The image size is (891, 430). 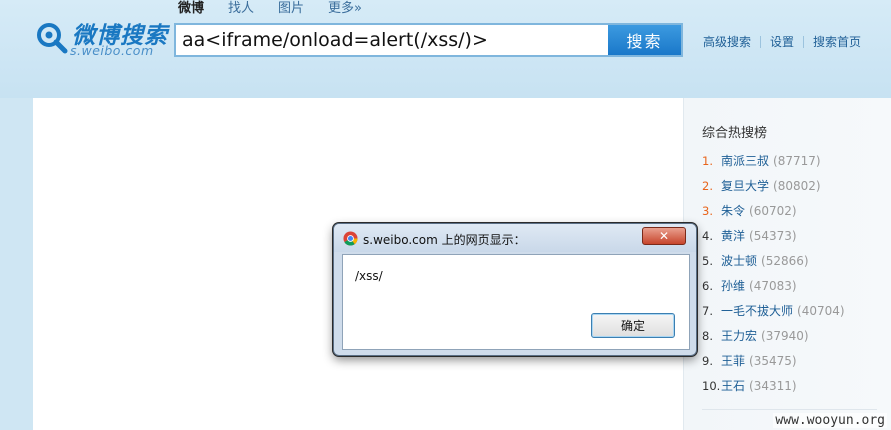 I want to click on search-tabs: 微博 找人 图片 更多», so click(x=282, y=8).